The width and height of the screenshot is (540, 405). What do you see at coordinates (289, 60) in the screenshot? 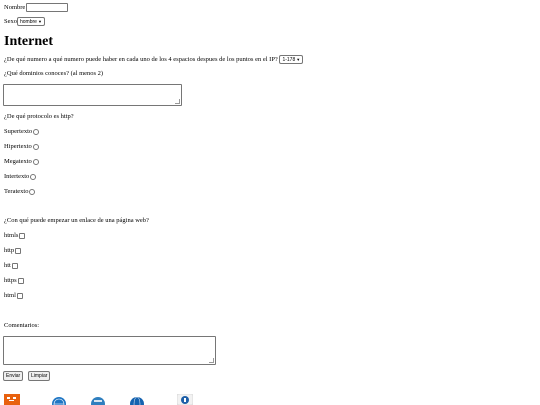
I see `ip-range-value: 1-178` at bounding box center [289, 60].